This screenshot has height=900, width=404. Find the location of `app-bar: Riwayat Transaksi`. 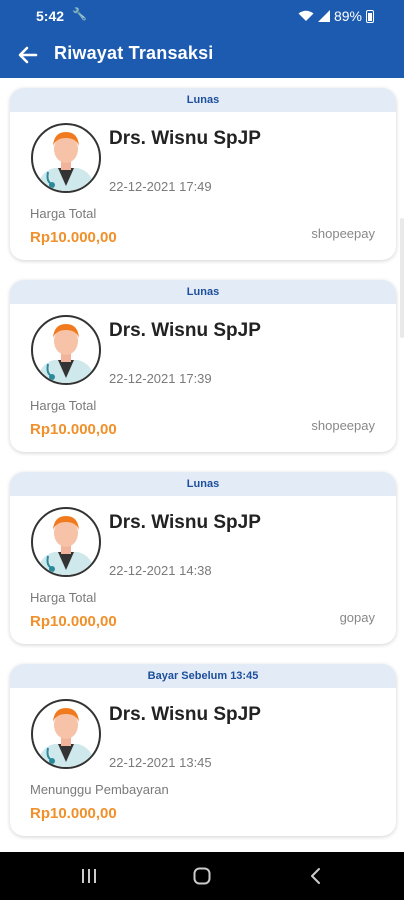

app-bar: Riwayat Transaksi is located at coordinates (202, 55).